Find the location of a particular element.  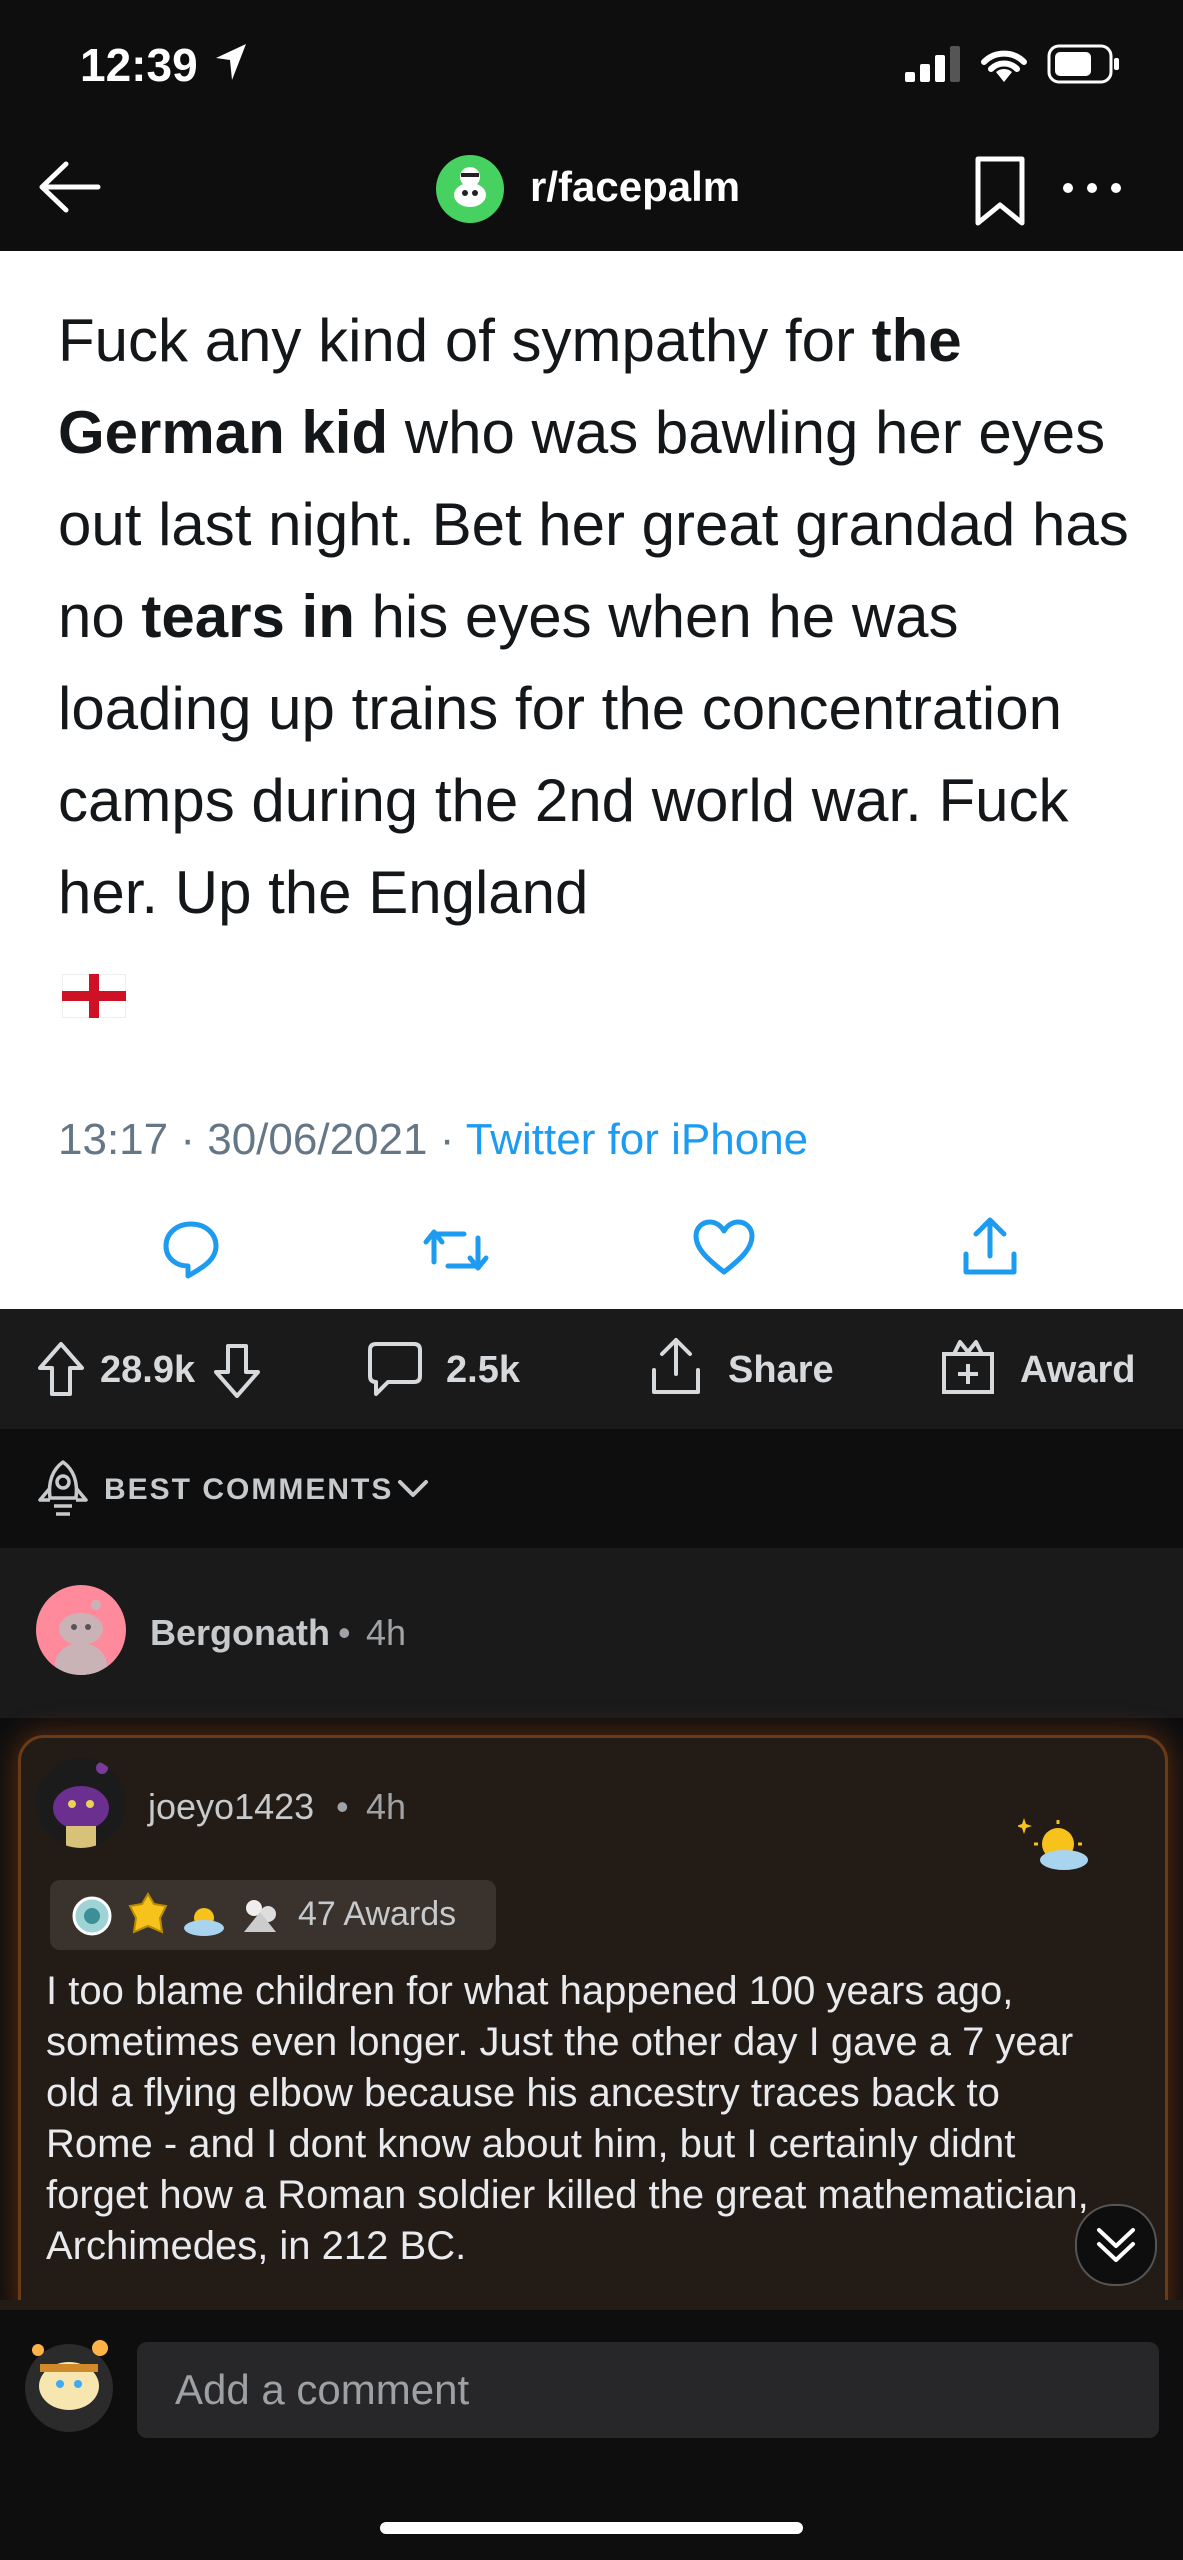

tweet-source: Twitter for iPhone is located at coordinates (637, 1139).